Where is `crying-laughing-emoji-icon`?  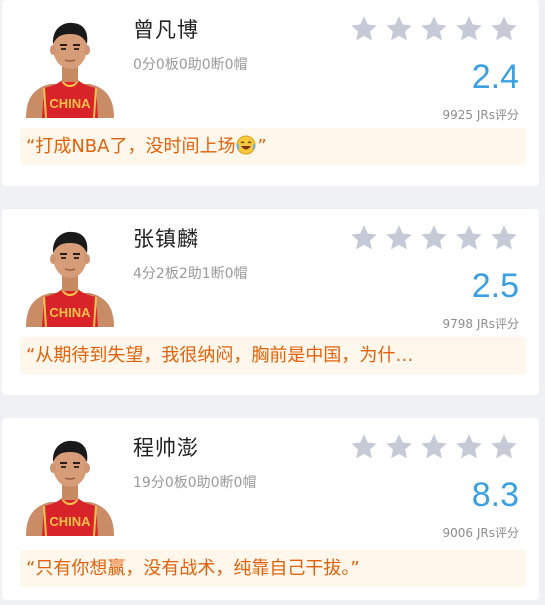 crying-laughing-emoji-icon is located at coordinates (246, 148).